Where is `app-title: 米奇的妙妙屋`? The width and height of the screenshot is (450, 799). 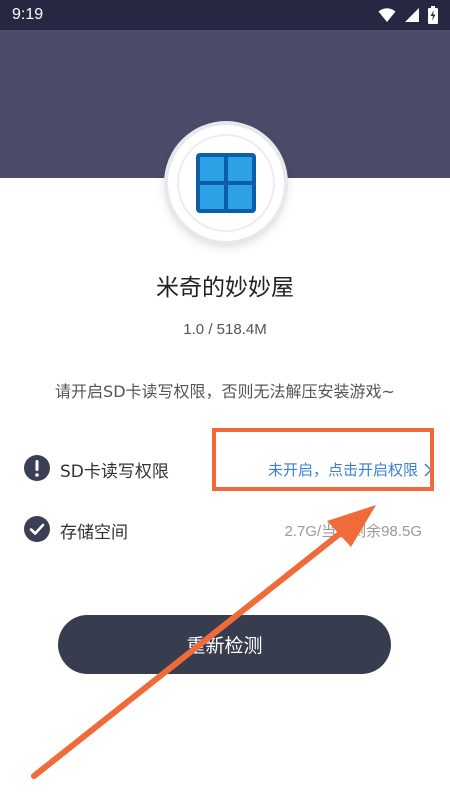 app-title: 米奇的妙妙屋 is located at coordinates (225, 288).